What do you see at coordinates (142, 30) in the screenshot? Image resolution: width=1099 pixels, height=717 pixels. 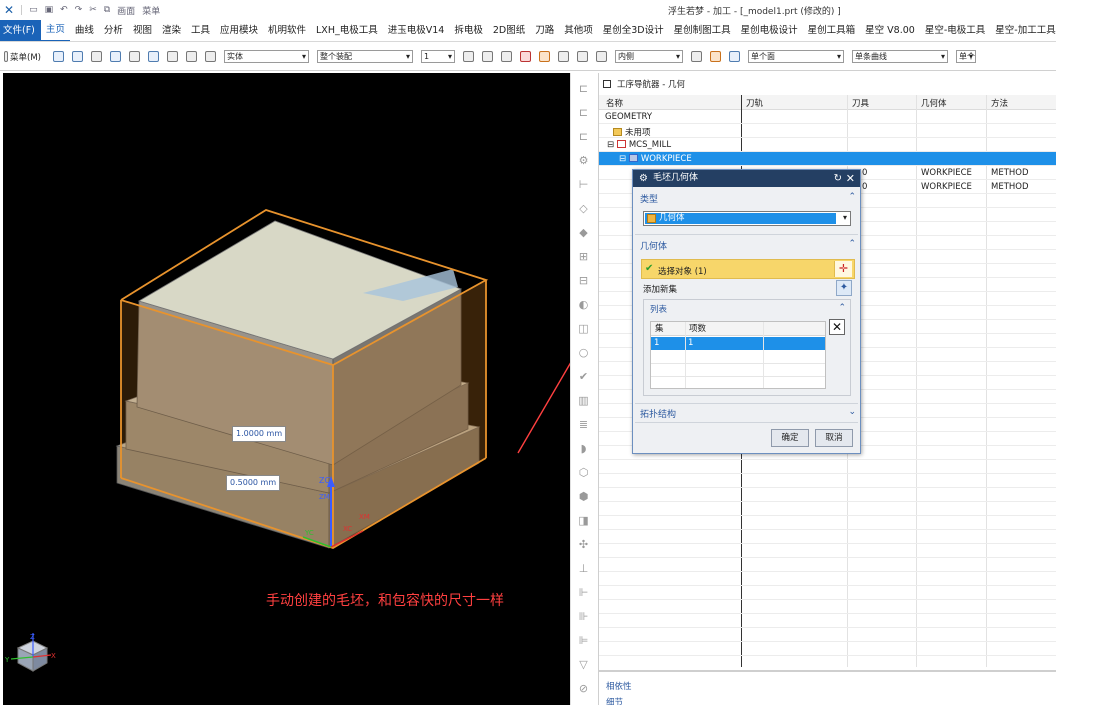 I see `tab-view: 视图` at bounding box center [142, 30].